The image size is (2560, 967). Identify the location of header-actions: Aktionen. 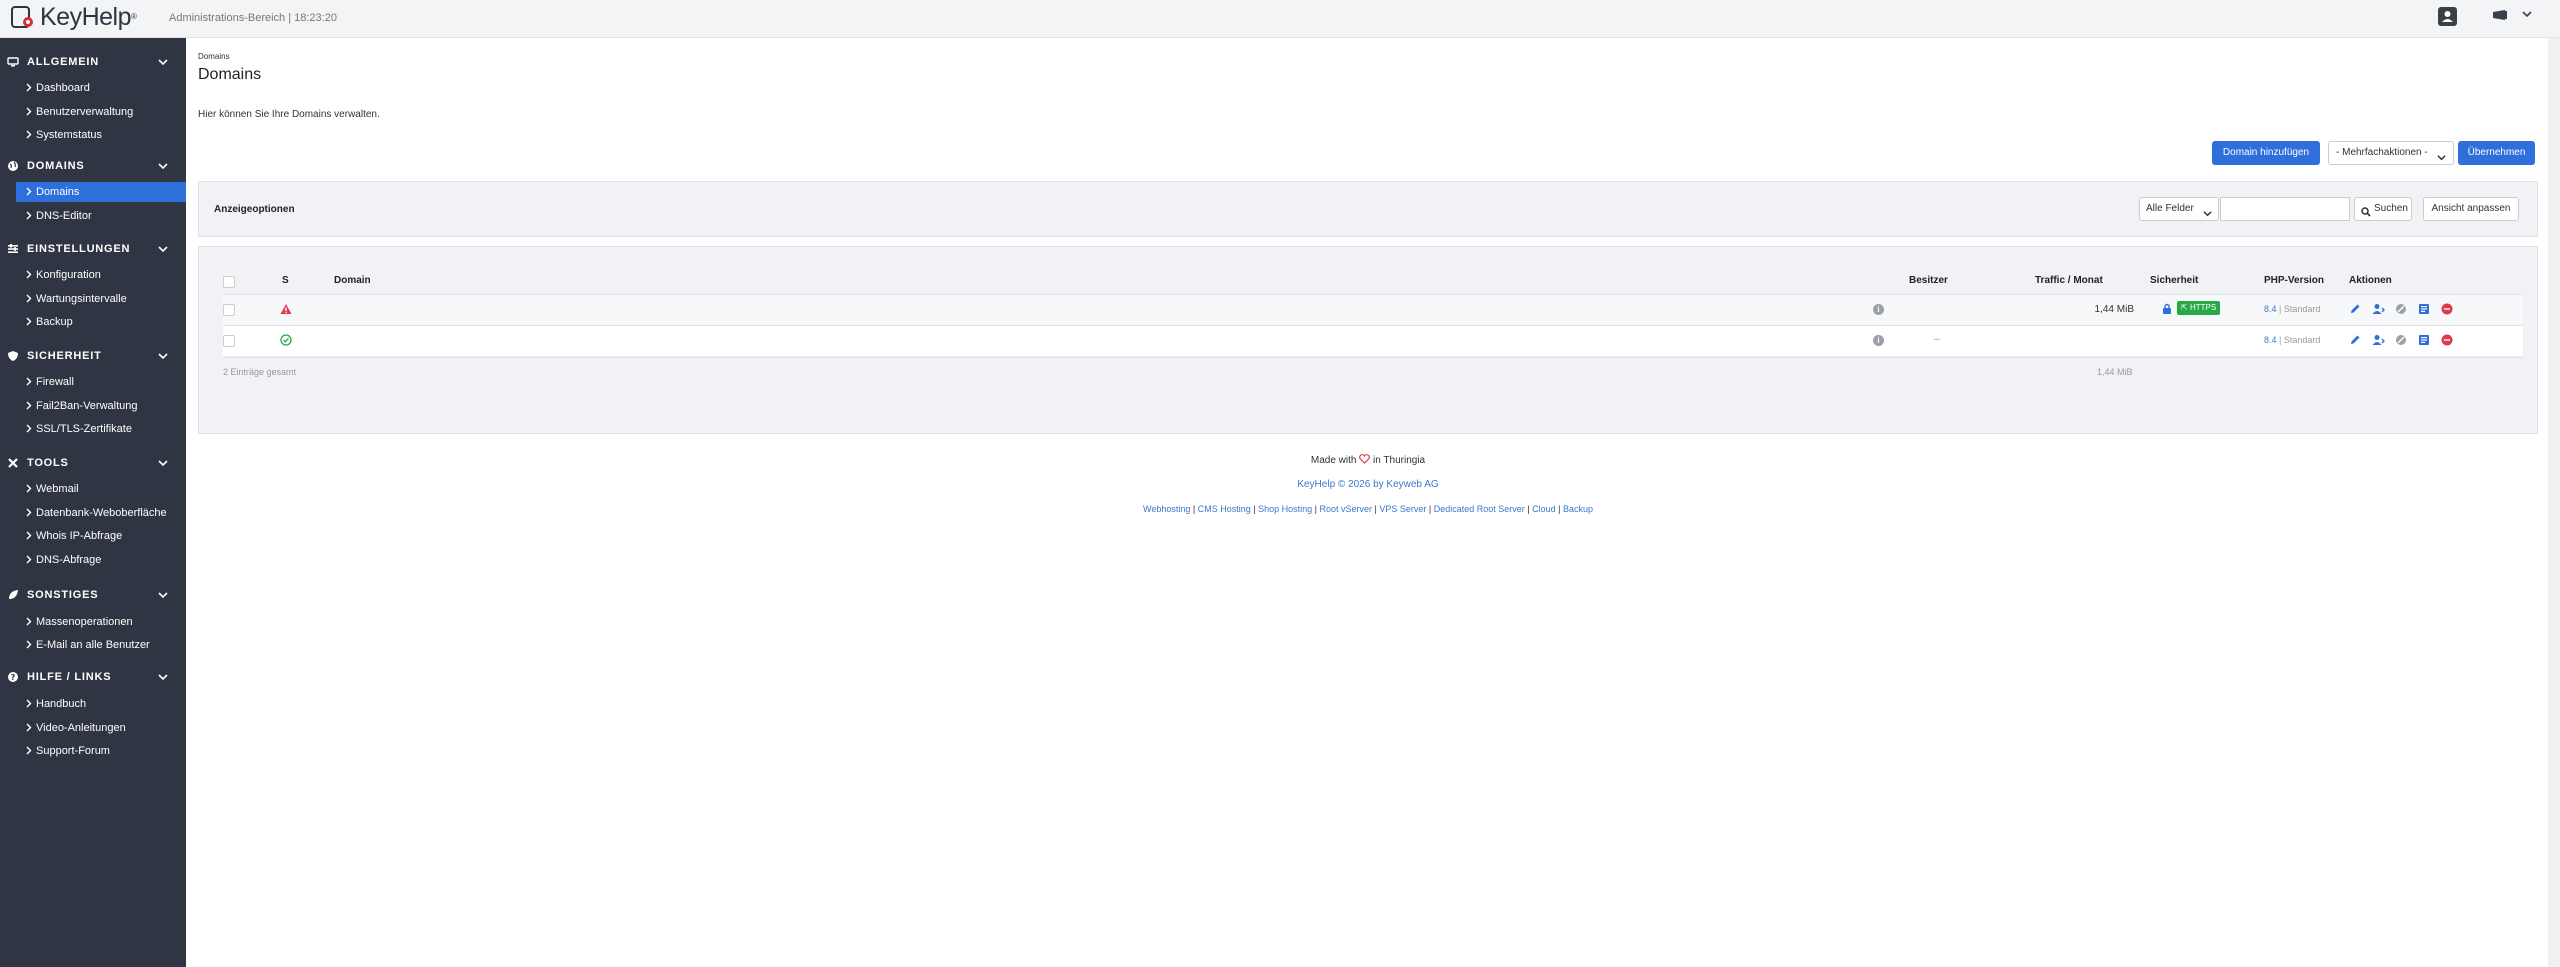
(2370, 280).